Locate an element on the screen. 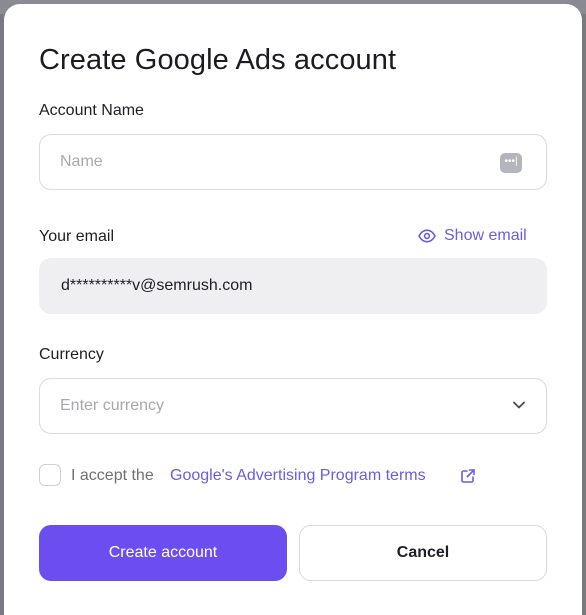 The image size is (586, 615). create-account-button: Create account is located at coordinates (163, 553).